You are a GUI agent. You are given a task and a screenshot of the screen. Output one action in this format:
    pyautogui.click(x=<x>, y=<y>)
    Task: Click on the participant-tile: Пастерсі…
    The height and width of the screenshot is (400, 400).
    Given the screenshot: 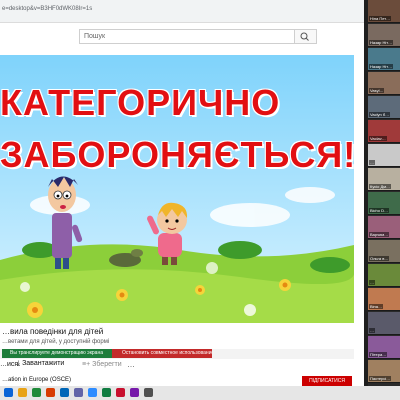 What is the action you would take?
    pyautogui.click(x=384, y=371)
    